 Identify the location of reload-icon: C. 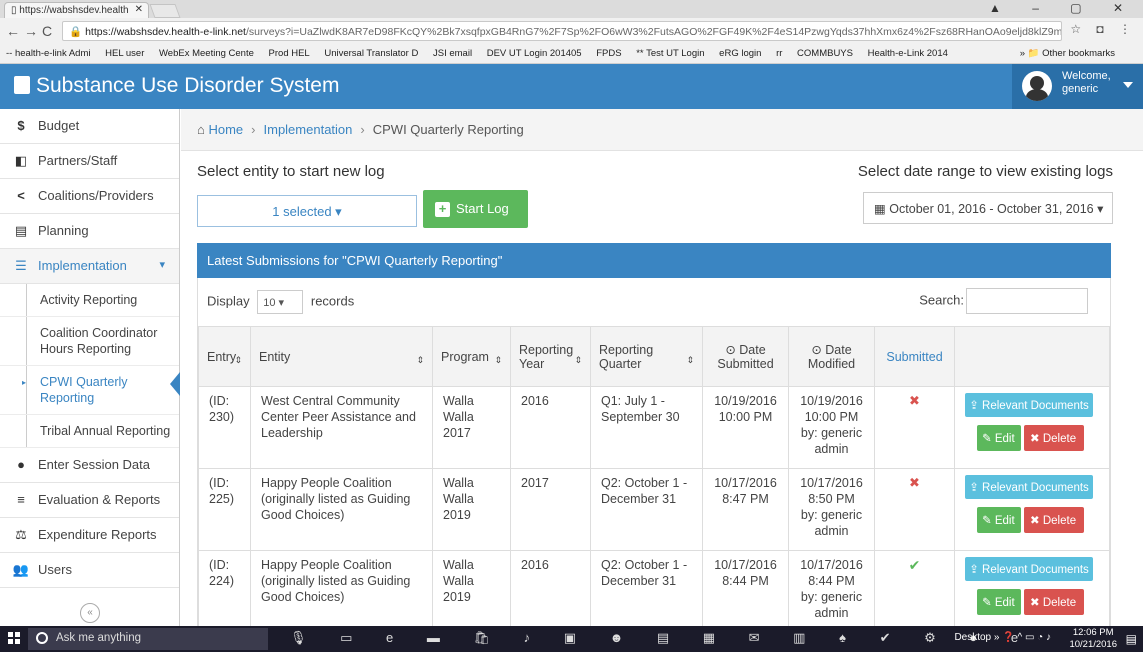
(47, 31).